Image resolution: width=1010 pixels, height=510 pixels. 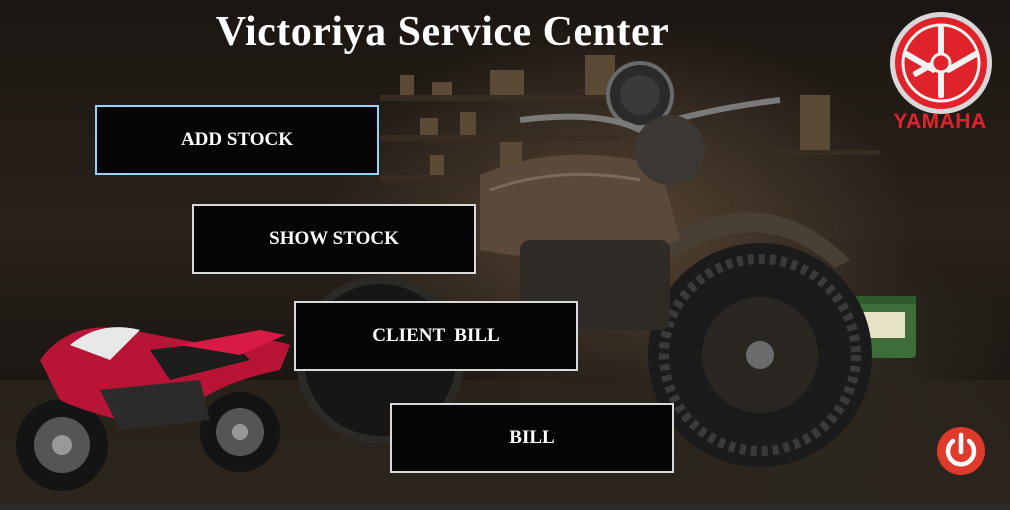 I want to click on client-bill-button: CLIENT BILL, so click(x=436, y=336).